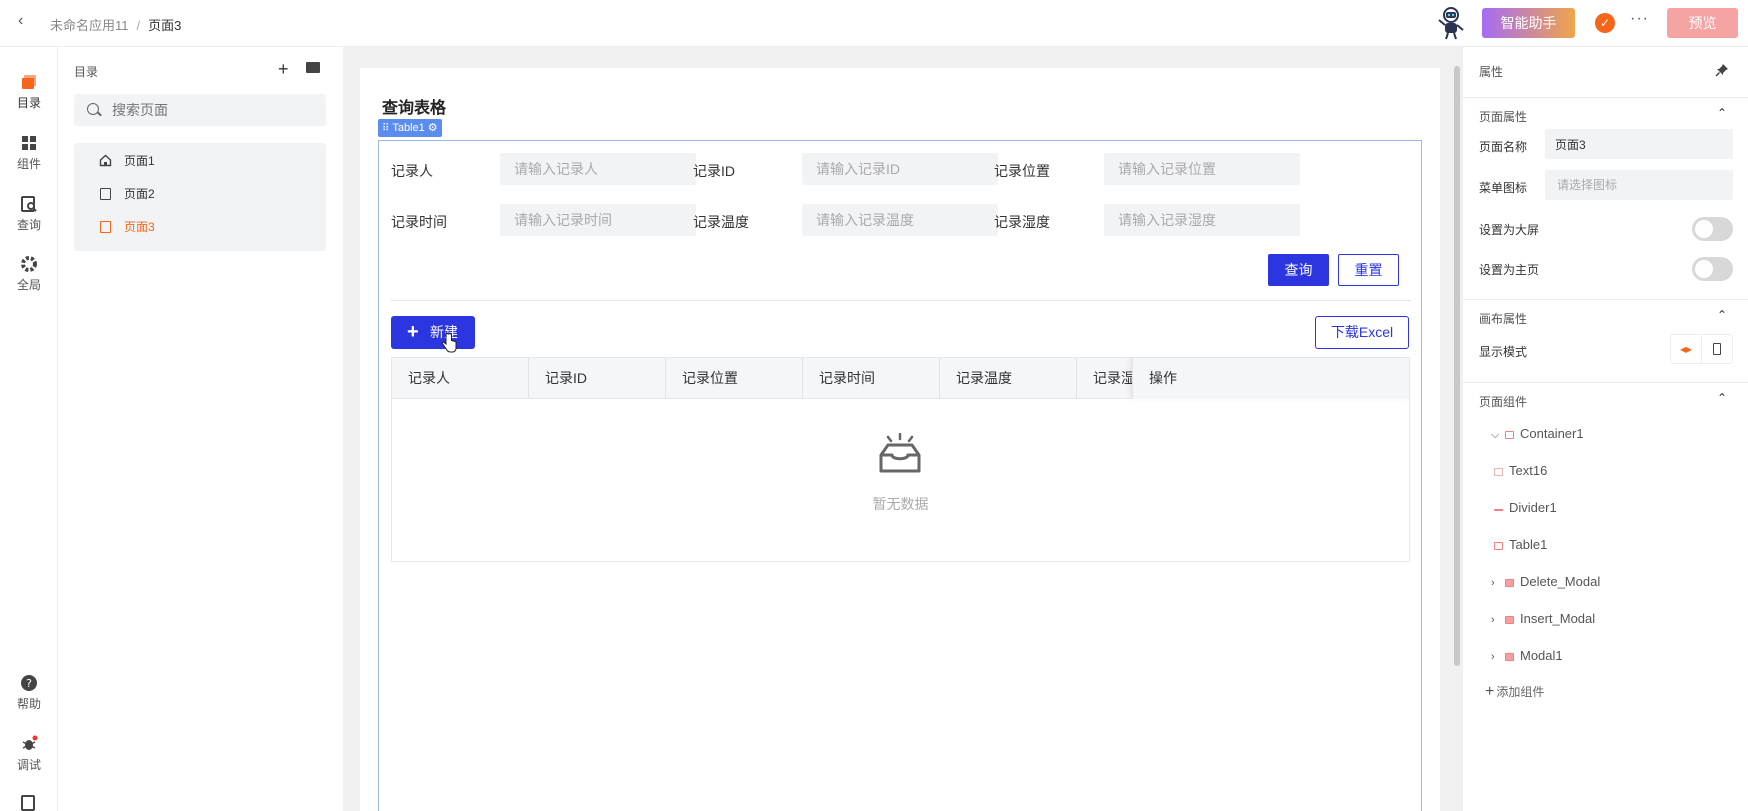 The height and width of the screenshot is (811, 1748). Describe the element at coordinates (1686, 349) in the screenshot. I see `desktop-mode-icon: ◂▸` at that location.